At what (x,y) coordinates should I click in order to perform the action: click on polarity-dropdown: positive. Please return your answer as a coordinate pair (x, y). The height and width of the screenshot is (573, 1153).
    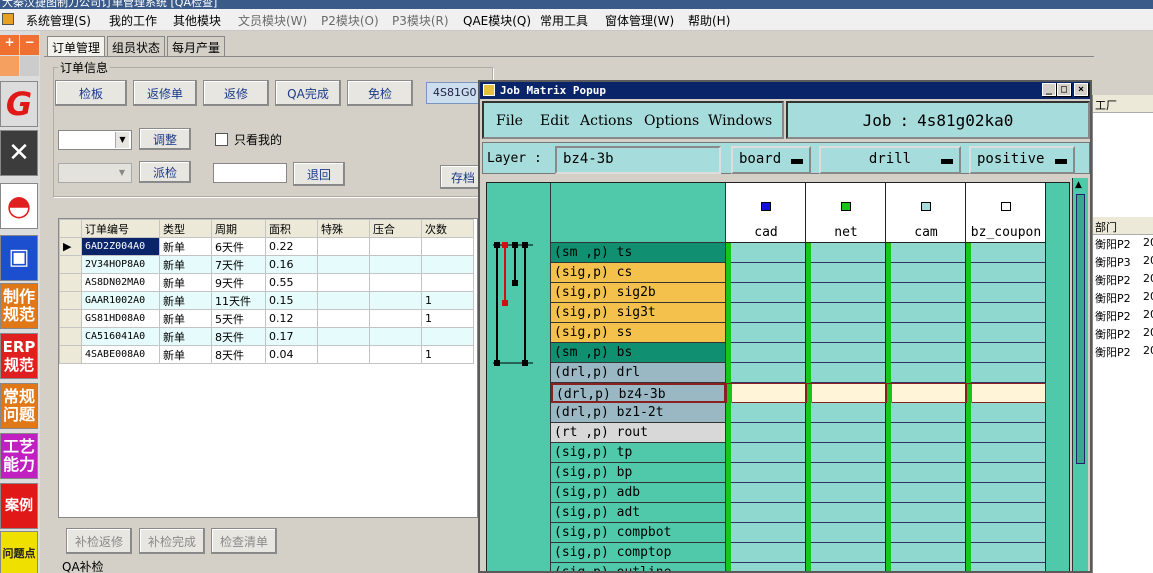
    Looking at the image, I should click on (1022, 160).